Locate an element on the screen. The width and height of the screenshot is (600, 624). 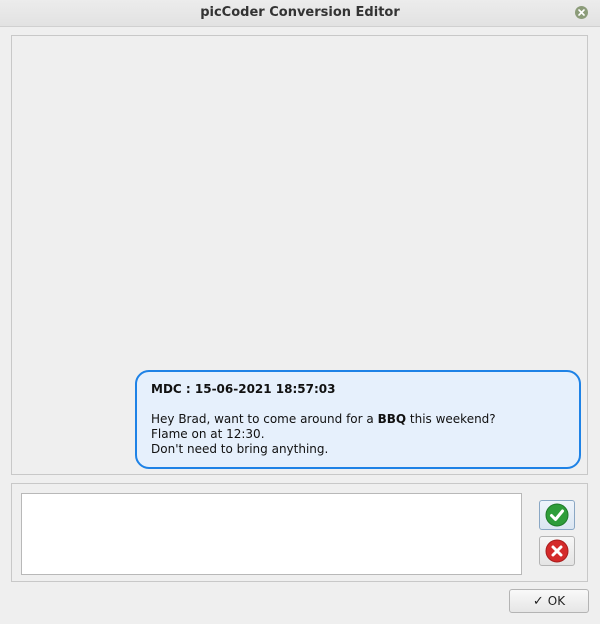
accept-button is located at coordinates (557, 515).